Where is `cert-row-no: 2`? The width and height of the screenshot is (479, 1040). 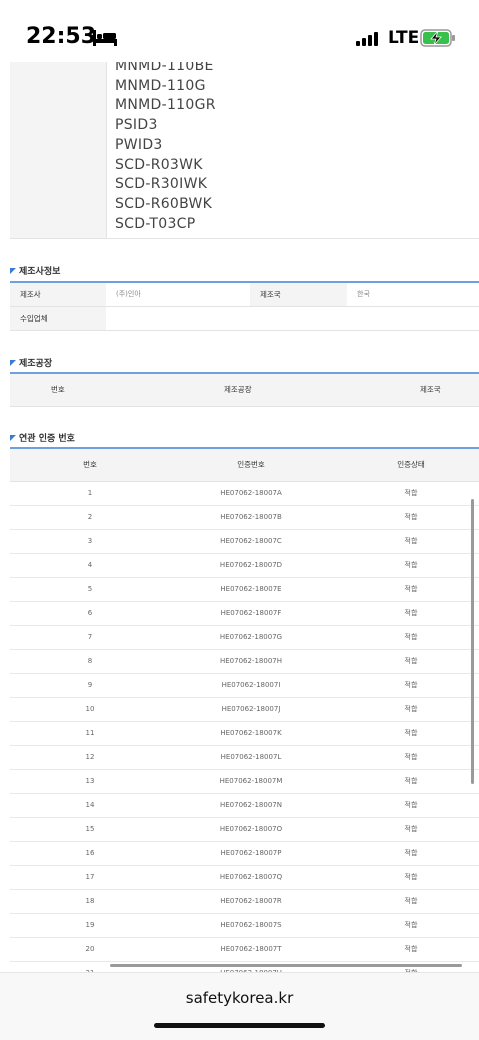 cert-row-no: 2 is located at coordinates (90, 517).